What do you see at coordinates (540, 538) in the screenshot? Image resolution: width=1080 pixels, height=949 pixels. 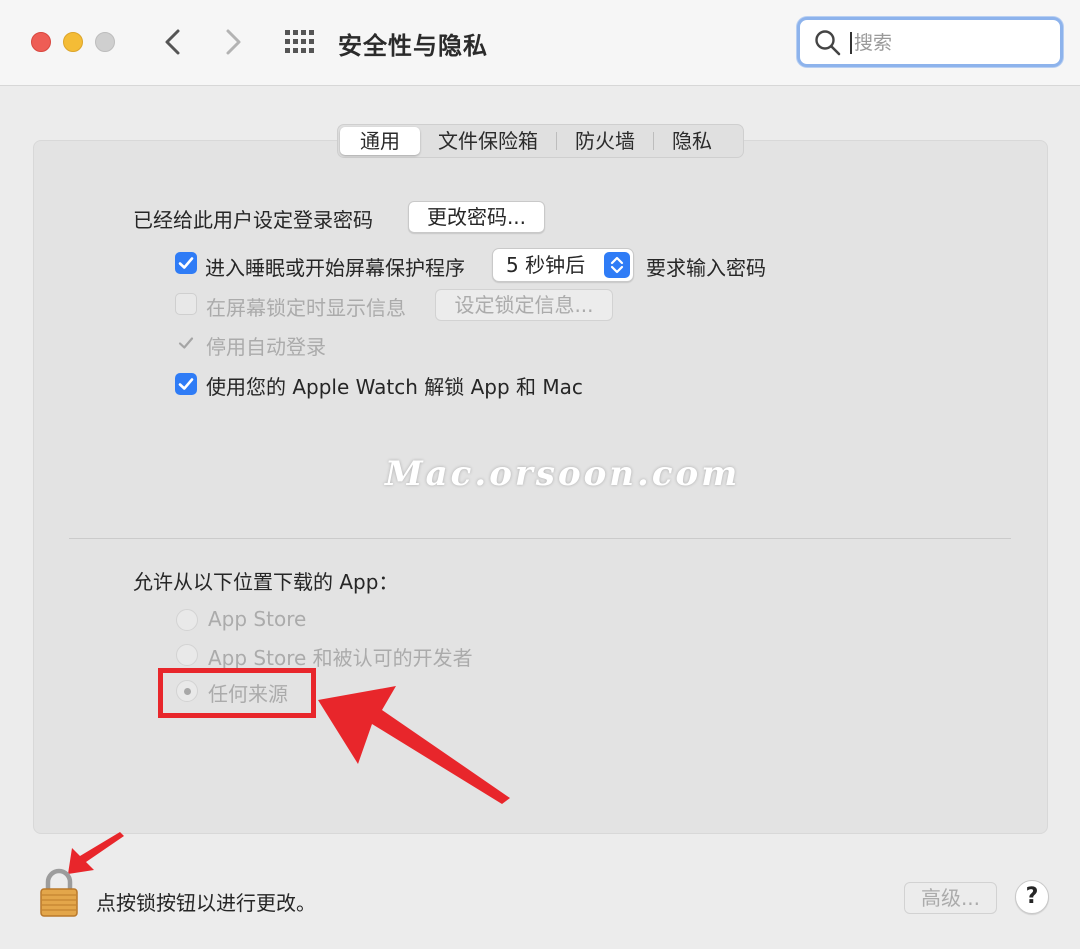 I see `section-divider` at bounding box center [540, 538].